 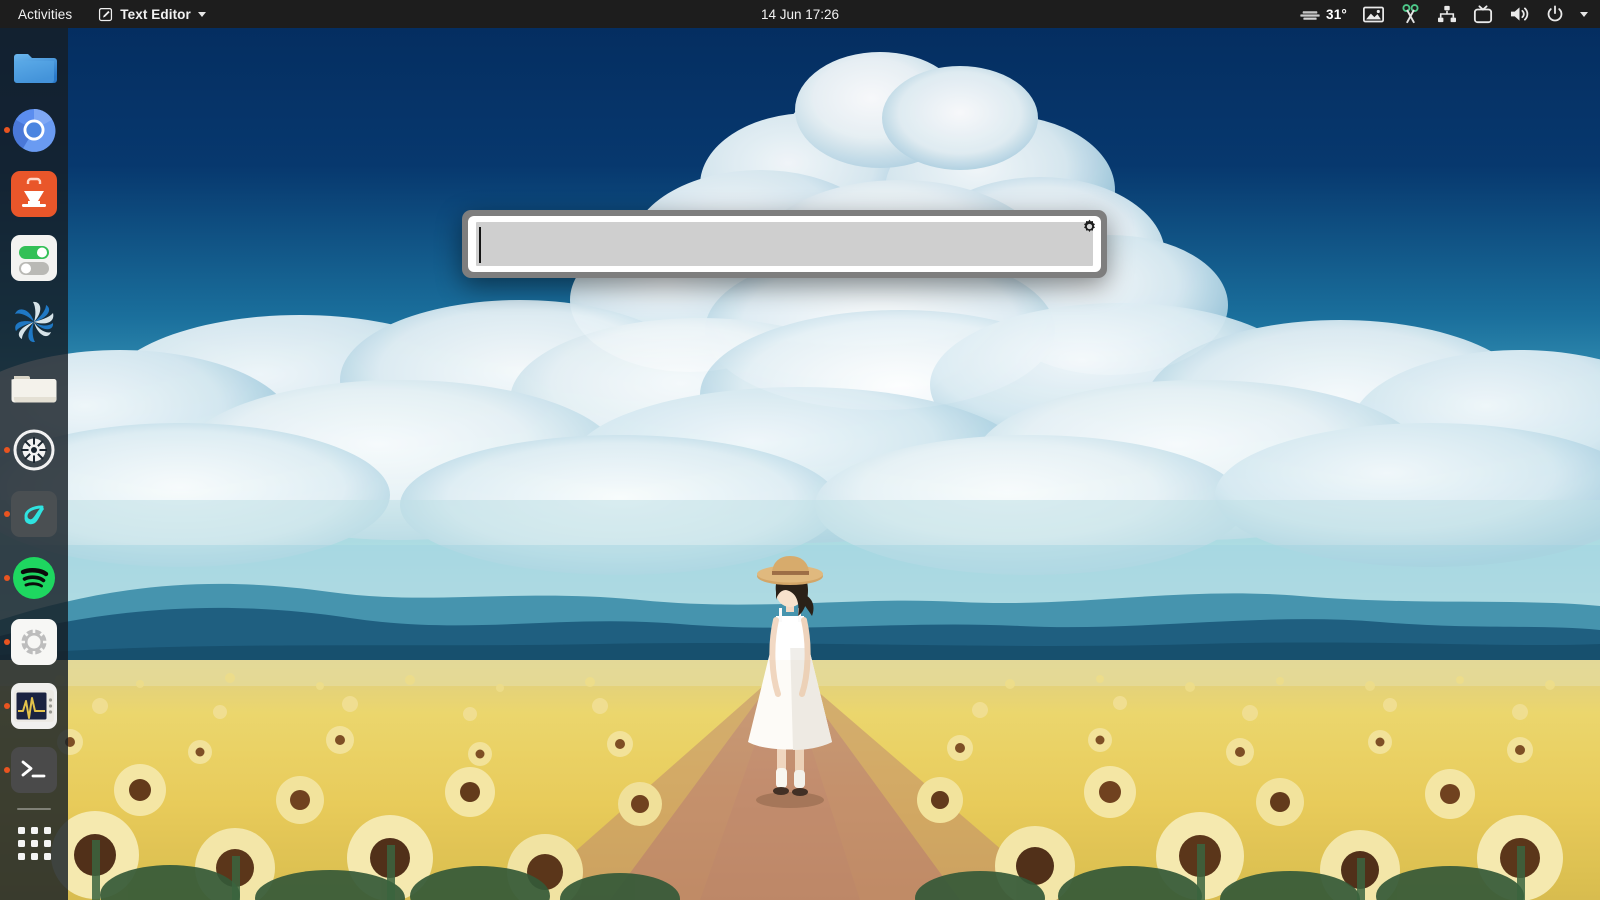 I want to click on blue-aperture-icon, so click(x=34, y=322).